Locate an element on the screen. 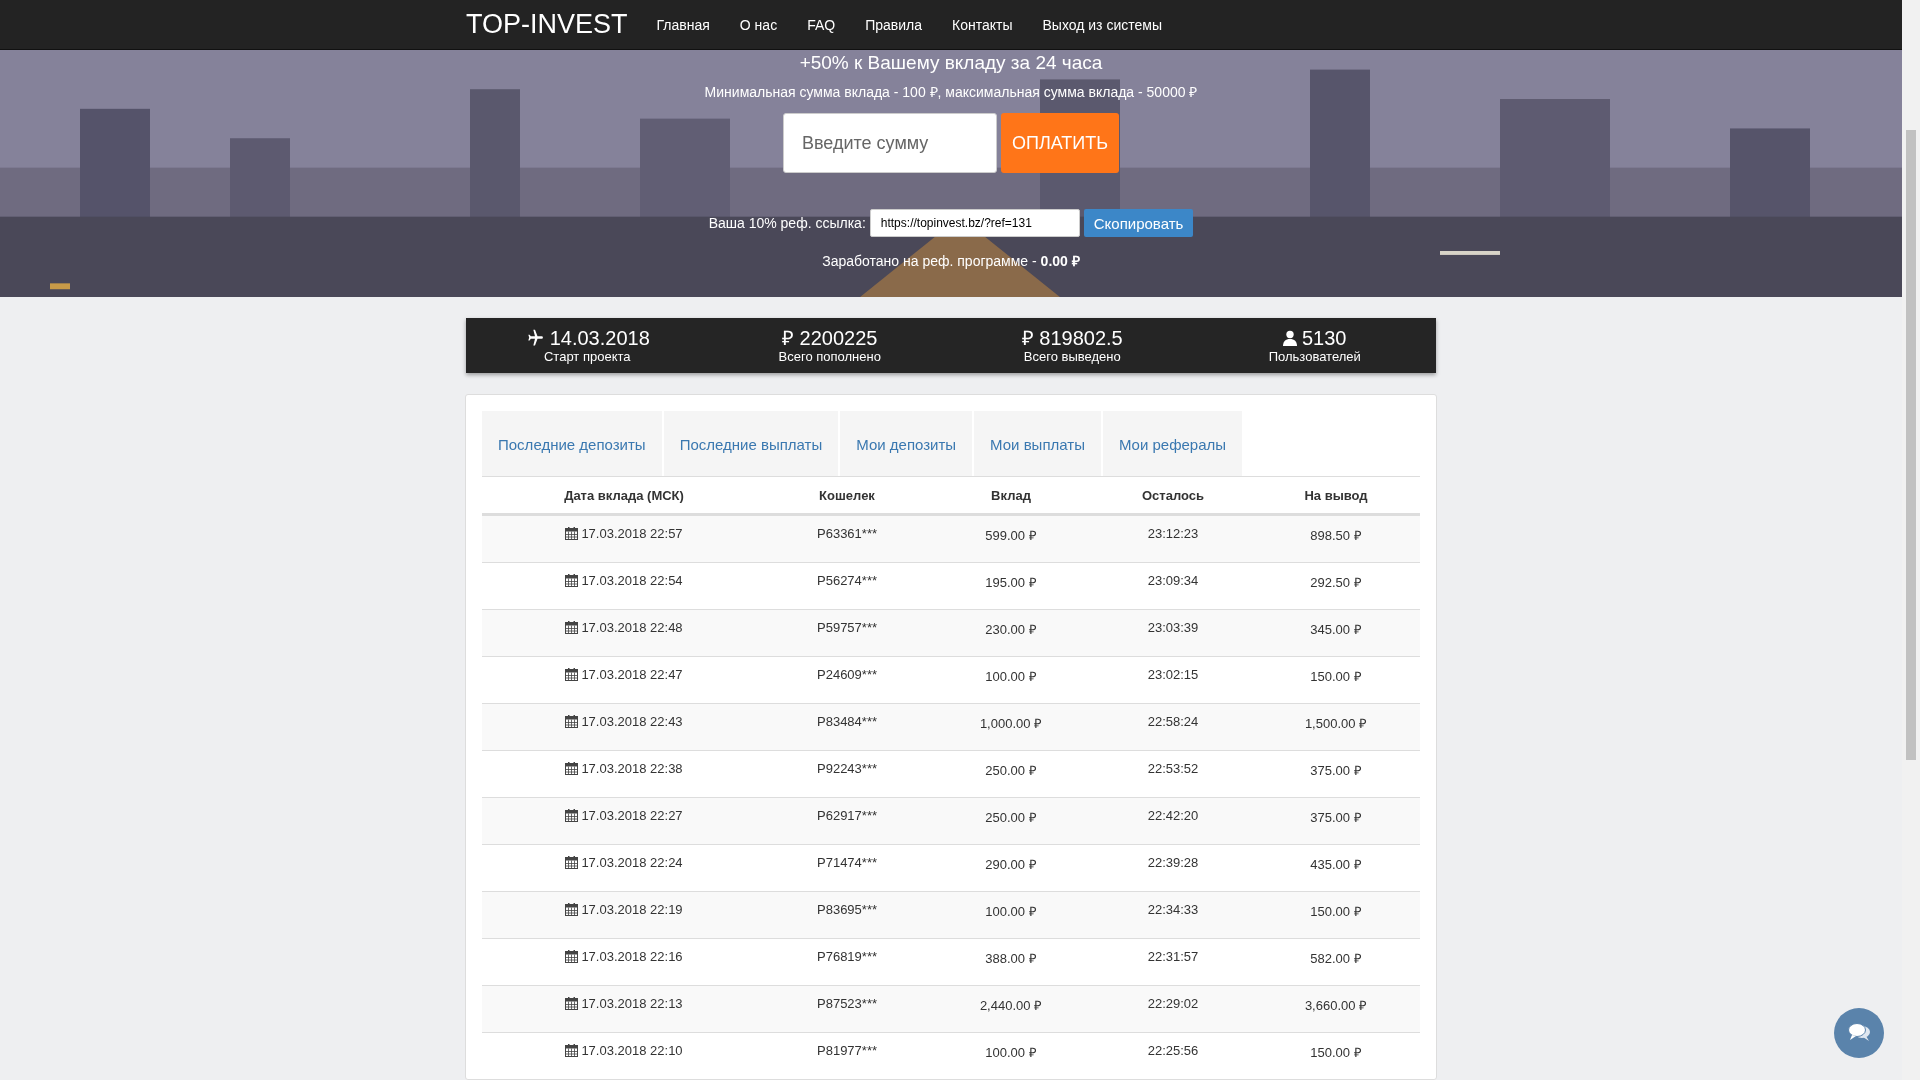 Image resolution: width=1920 pixels, height=1080 pixels. table-cell-text: 1,000.00 ₽ is located at coordinates (1011, 723).